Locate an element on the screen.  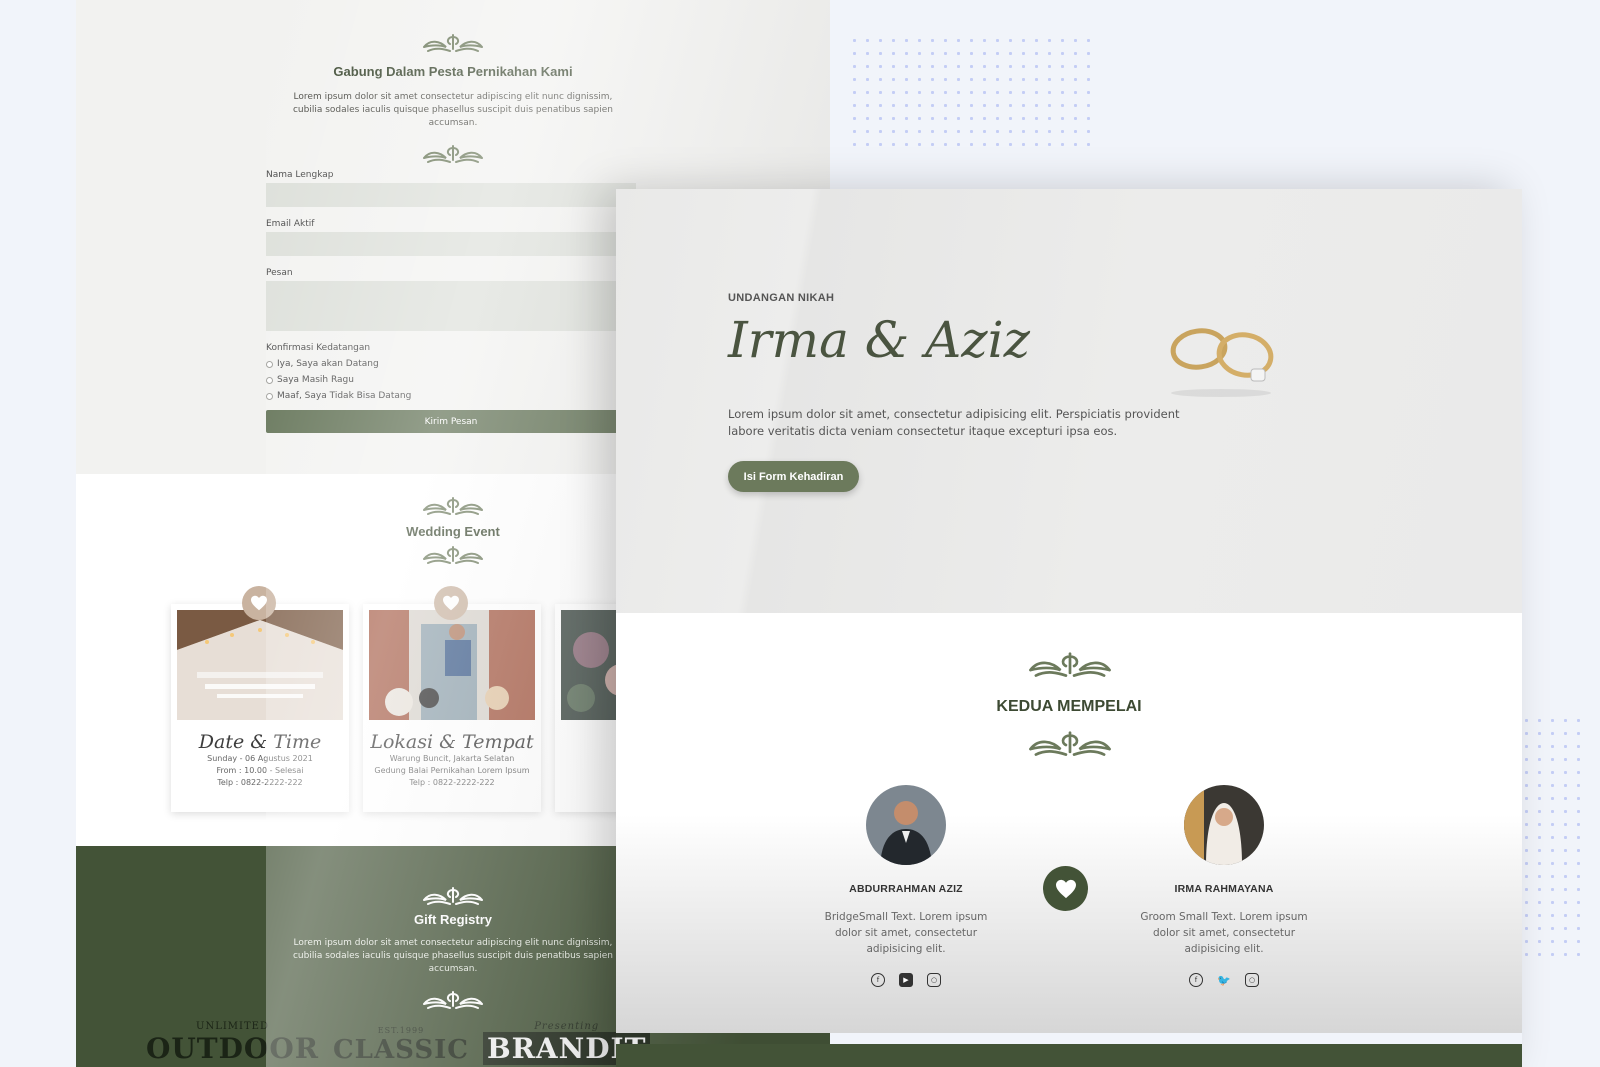
message-label: Pesan is located at coordinates (279, 273).